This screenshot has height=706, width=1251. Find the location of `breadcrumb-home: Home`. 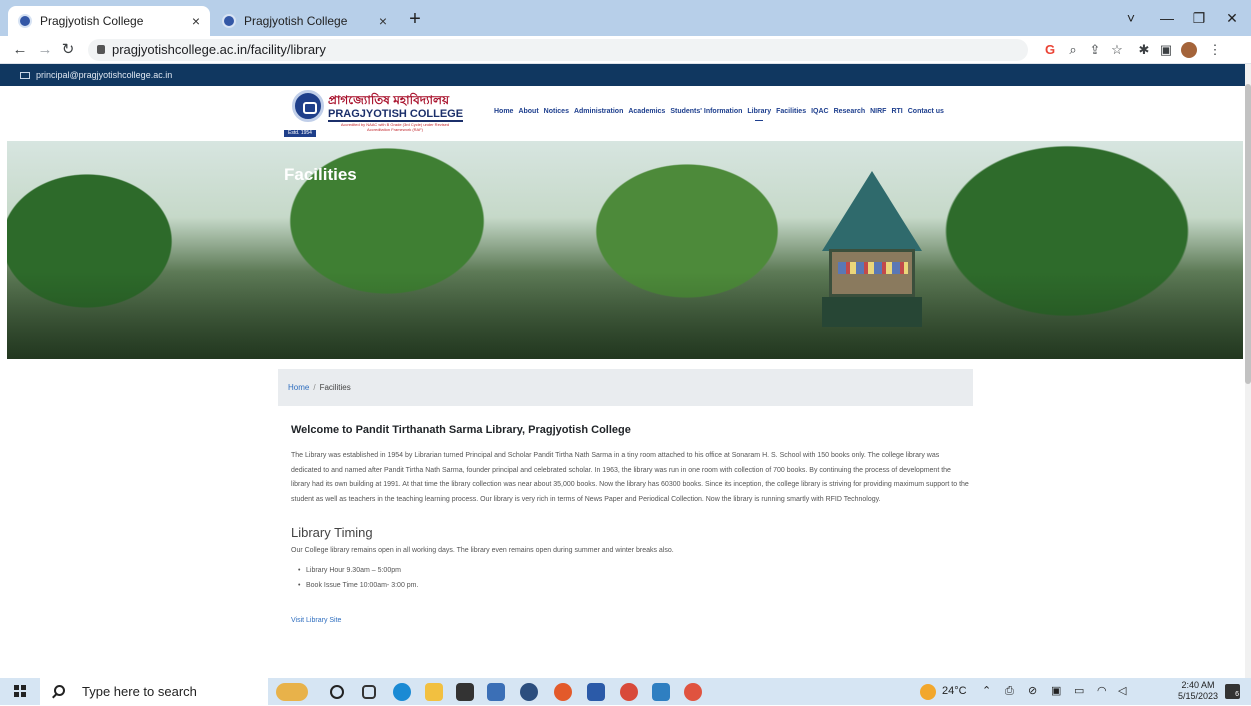

breadcrumb-home: Home is located at coordinates (298, 387).